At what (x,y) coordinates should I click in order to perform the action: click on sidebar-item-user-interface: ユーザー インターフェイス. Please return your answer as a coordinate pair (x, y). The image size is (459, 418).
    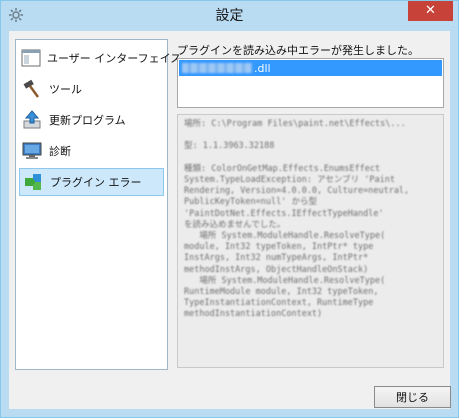
    Looking at the image, I should click on (100, 58).